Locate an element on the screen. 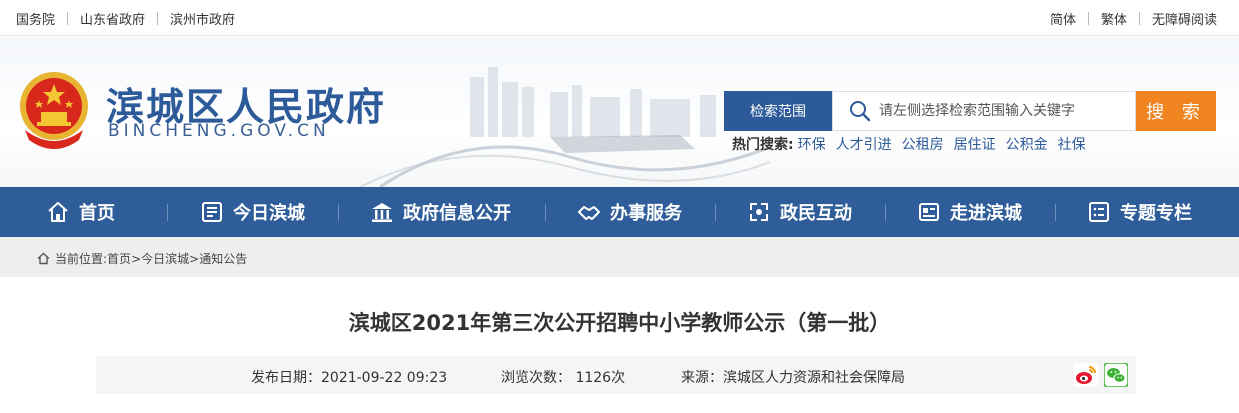 This screenshot has width=1239, height=413. government-building-icon is located at coordinates (382, 212).